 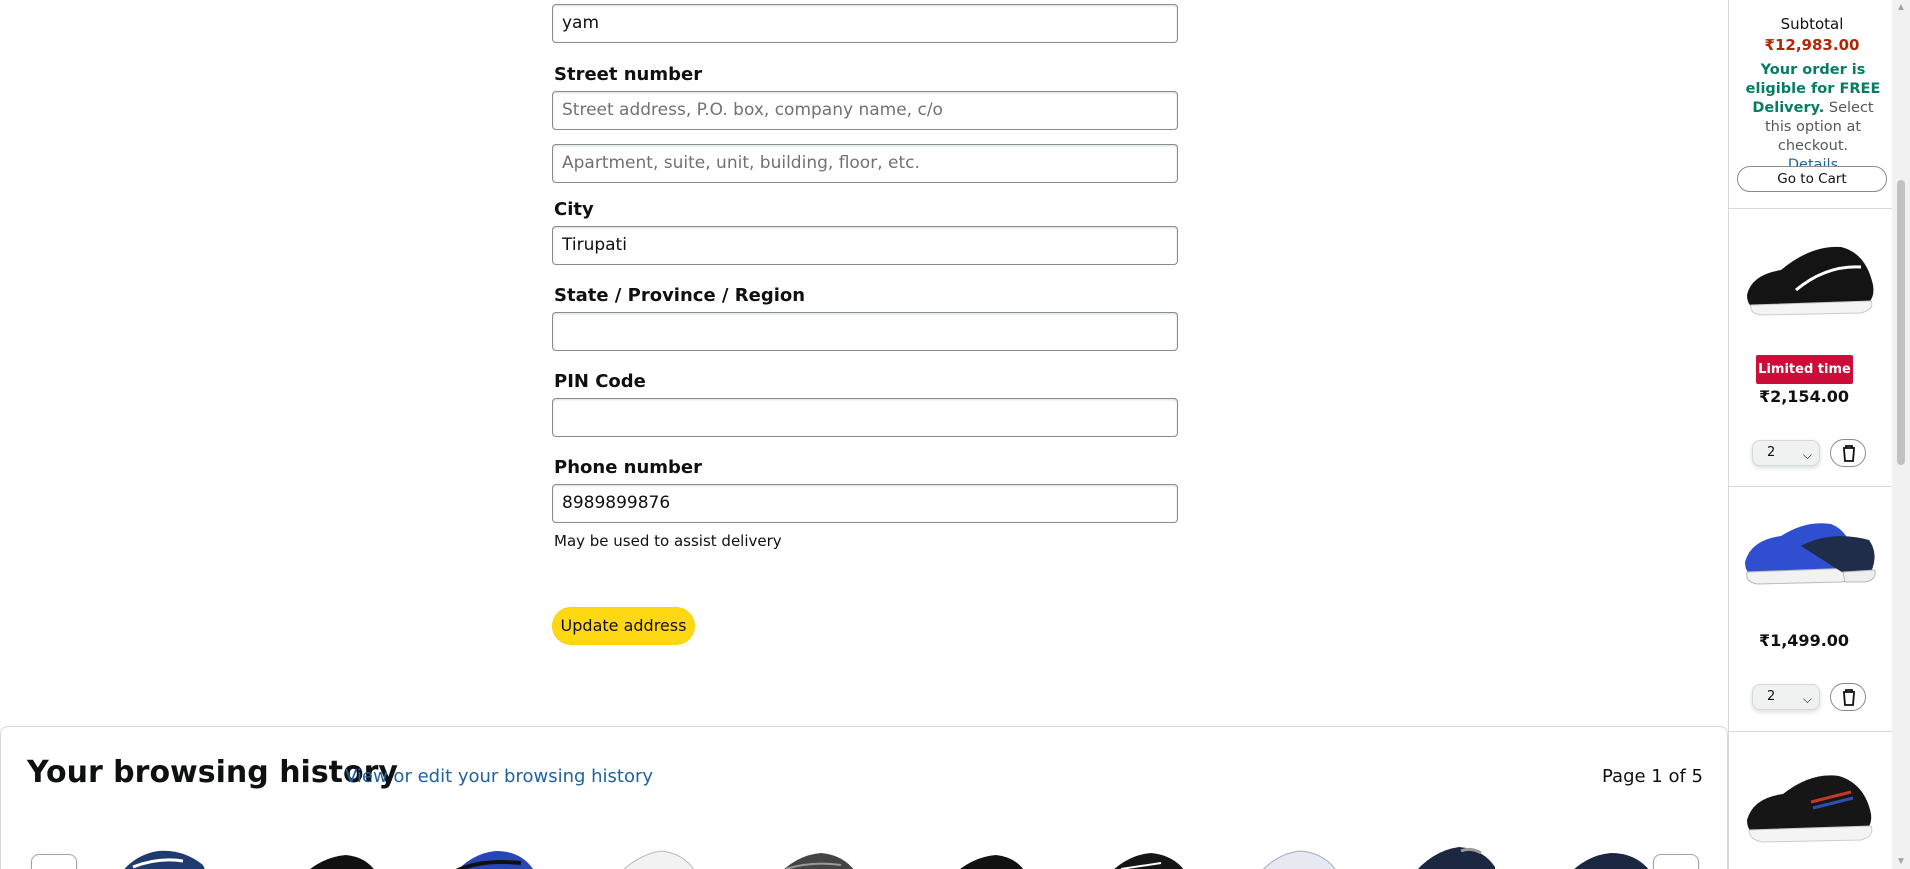 I want to click on phone-hint: May be used to assist delivery, so click(x=668, y=541).